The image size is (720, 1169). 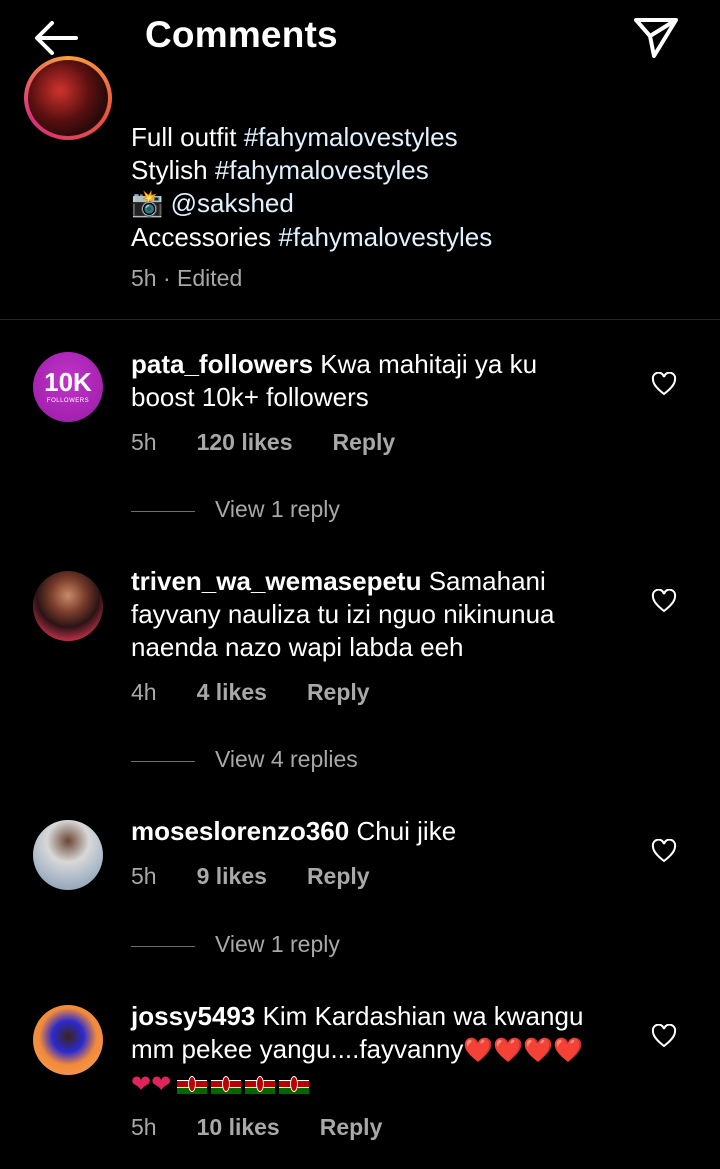 I want to click on comment-body: mm pekee yangu....fayvanny, so click(x=297, y=1049).